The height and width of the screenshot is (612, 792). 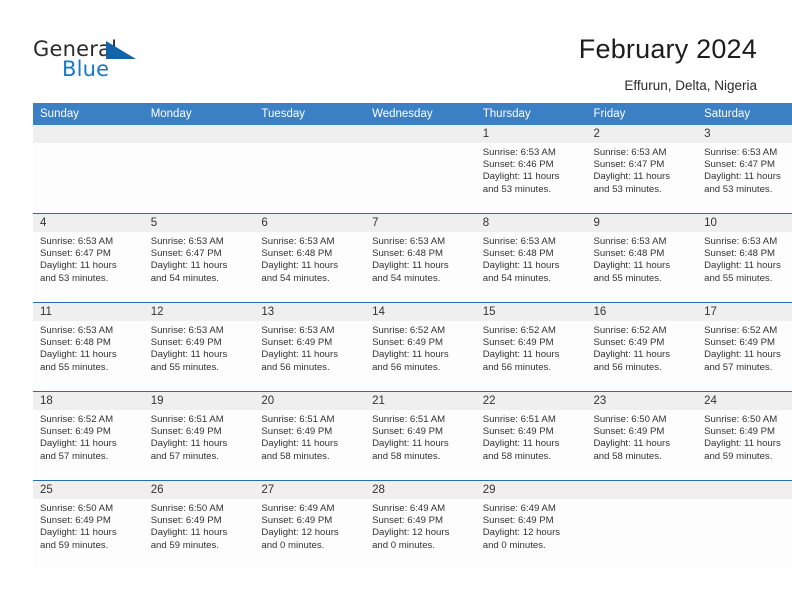 I want to click on day-number: 17, so click(x=744, y=312).